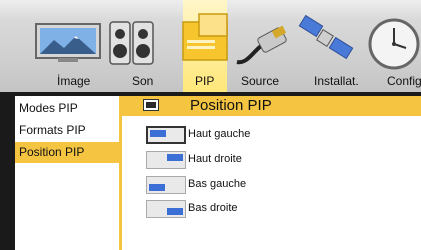  What do you see at coordinates (67, 108) in the screenshot?
I see `submenu-item-modes-pip: Modes PIP` at bounding box center [67, 108].